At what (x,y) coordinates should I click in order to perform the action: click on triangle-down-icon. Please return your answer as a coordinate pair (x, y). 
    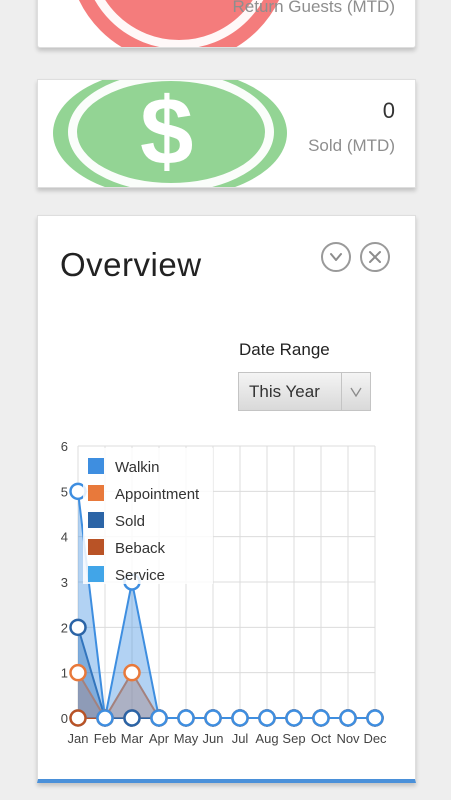
    Looking at the image, I should click on (355, 391).